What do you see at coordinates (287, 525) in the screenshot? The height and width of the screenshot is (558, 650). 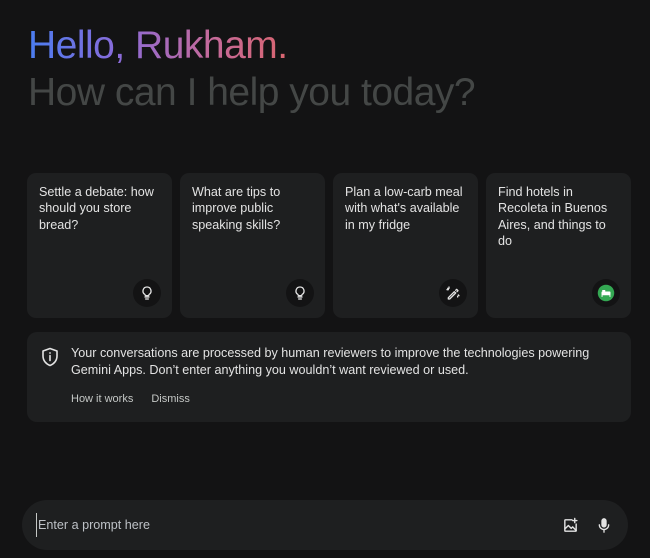 I see `prompt-input` at bounding box center [287, 525].